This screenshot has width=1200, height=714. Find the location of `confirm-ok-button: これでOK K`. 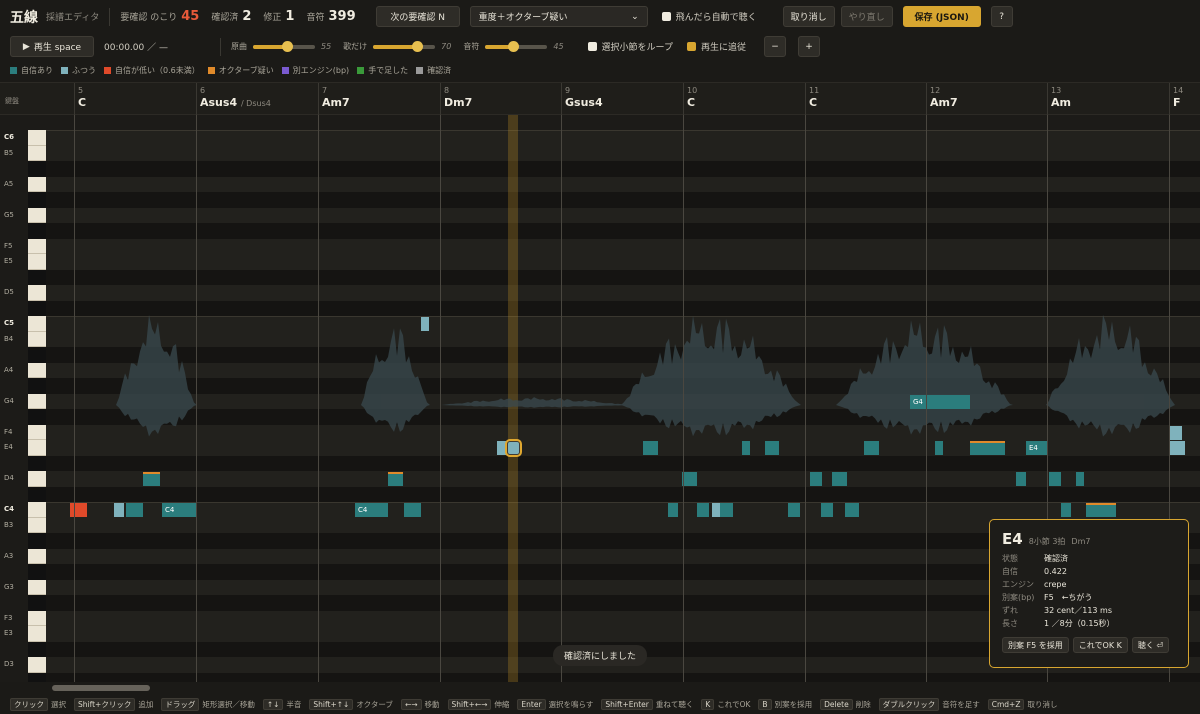

confirm-ok-button: これでOK K is located at coordinates (1100, 645).